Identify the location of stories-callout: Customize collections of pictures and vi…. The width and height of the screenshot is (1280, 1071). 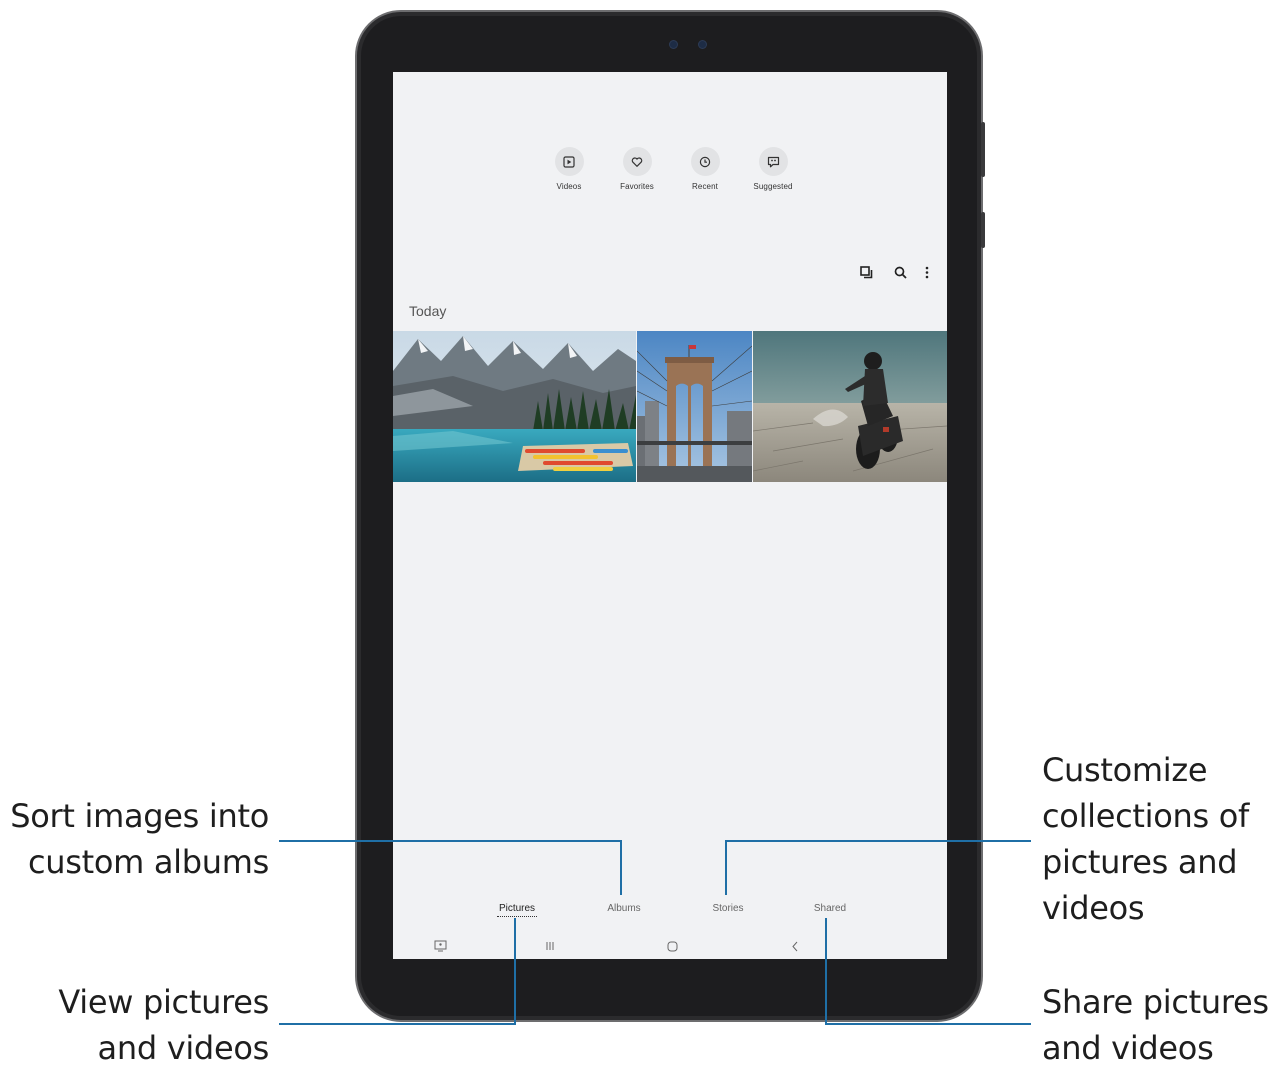
(1145, 839).